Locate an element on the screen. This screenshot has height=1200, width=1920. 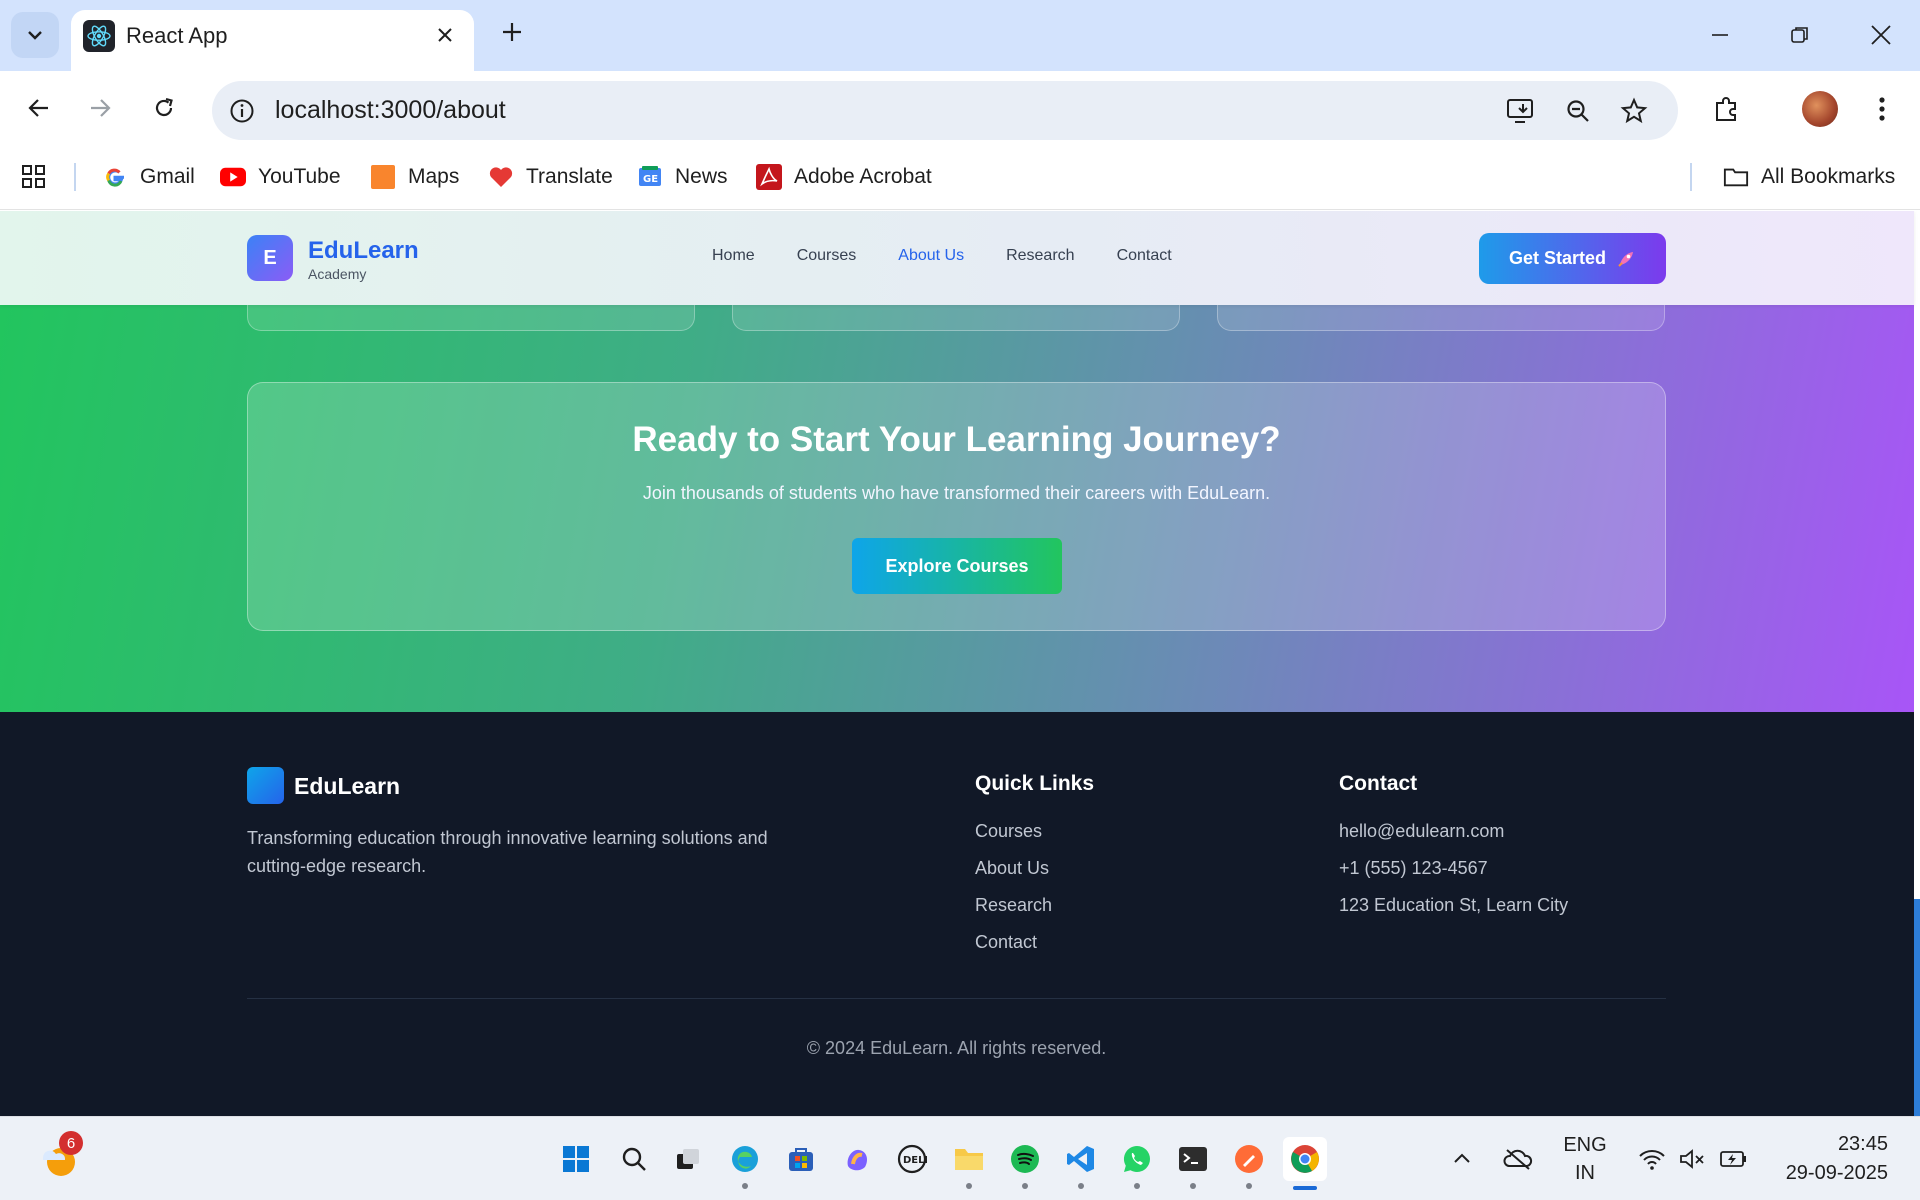
taskbar: 6 DELL is located at coordinates (960, 1158).